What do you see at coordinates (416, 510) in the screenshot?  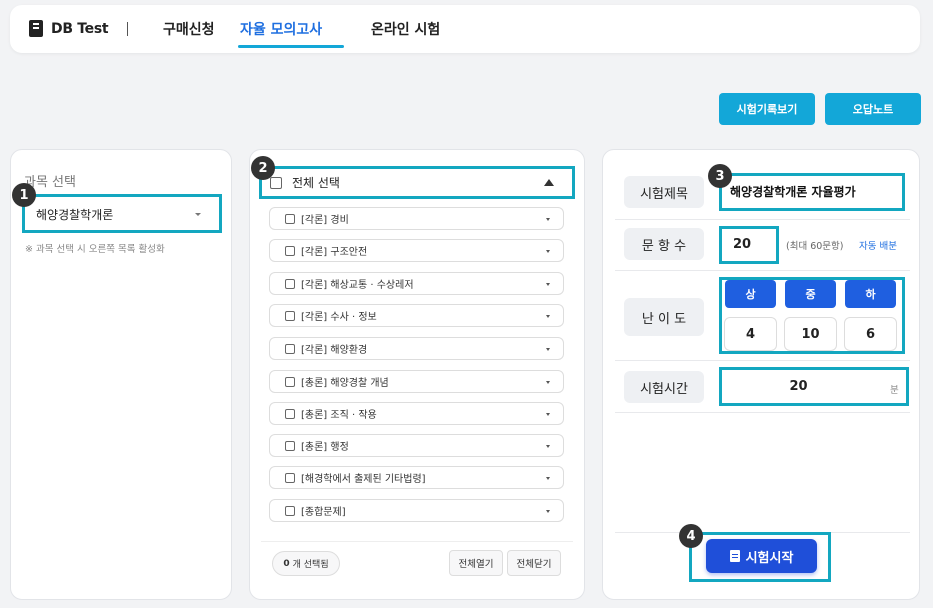 I see `chapter-item: [종합문제]` at bounding box center [416, 510].